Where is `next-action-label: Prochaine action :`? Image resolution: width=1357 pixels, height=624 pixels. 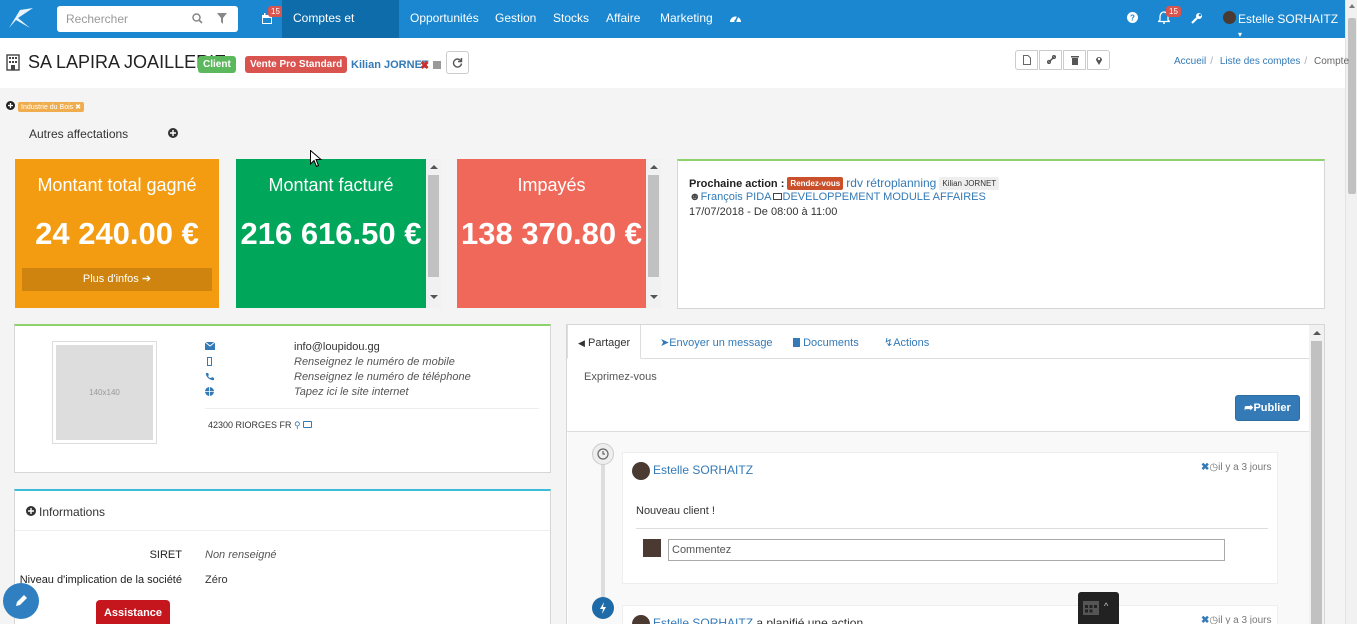 next-action-label: Prochaine action : is located at coordinates (737, 184).